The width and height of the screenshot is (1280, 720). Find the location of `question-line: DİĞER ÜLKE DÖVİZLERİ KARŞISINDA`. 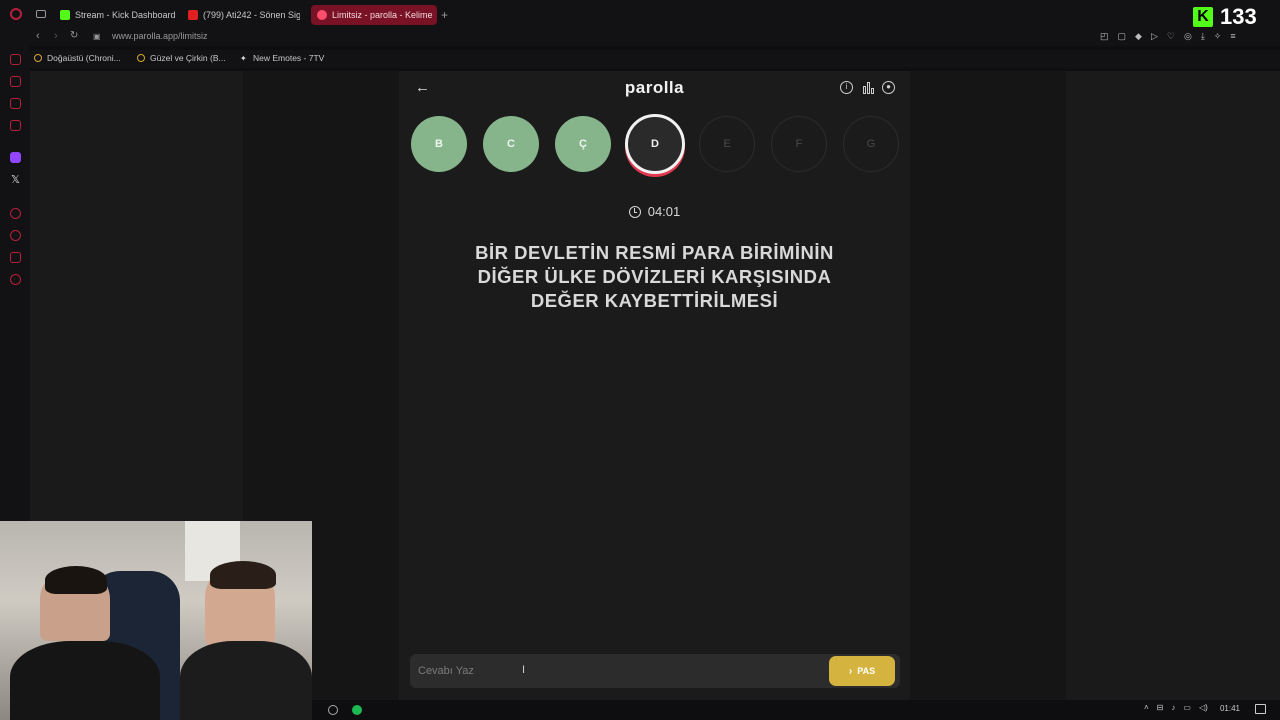

question-line: DİĞER ÜLKE DÖVİZLERİ KARŞISINDA is located at coordinates (654, 276).